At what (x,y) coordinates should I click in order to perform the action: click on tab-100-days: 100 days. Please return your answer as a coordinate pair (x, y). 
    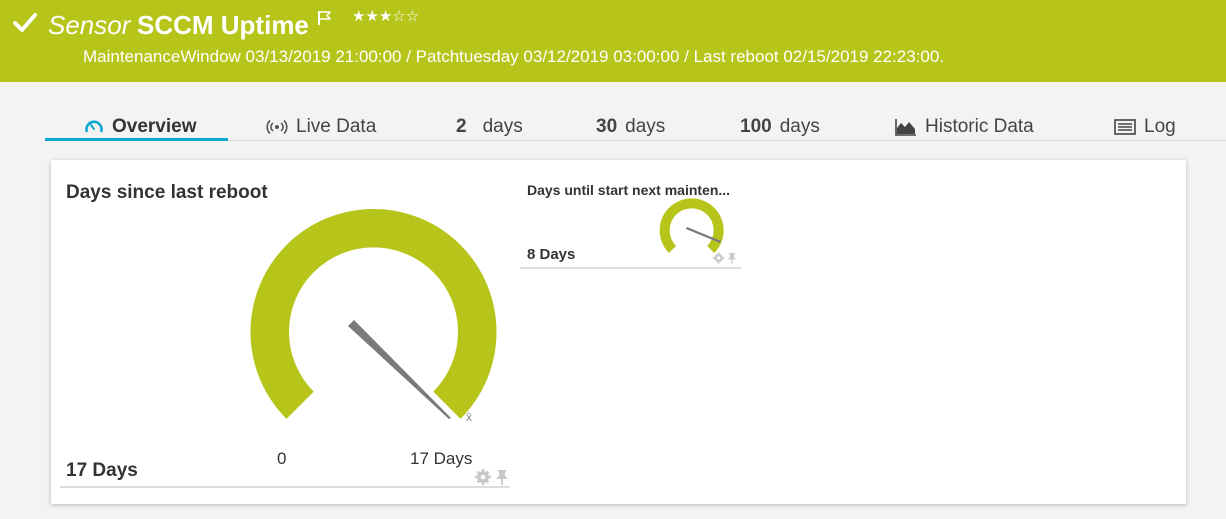
    Looking at the image, I should click on (780, 127).